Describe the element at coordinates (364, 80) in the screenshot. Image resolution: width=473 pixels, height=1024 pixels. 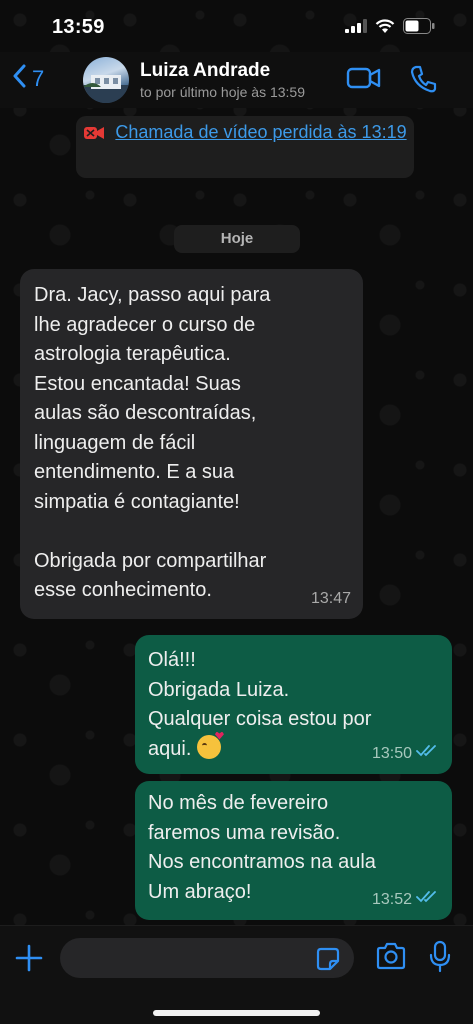
I see `video-call-icon` at that location.